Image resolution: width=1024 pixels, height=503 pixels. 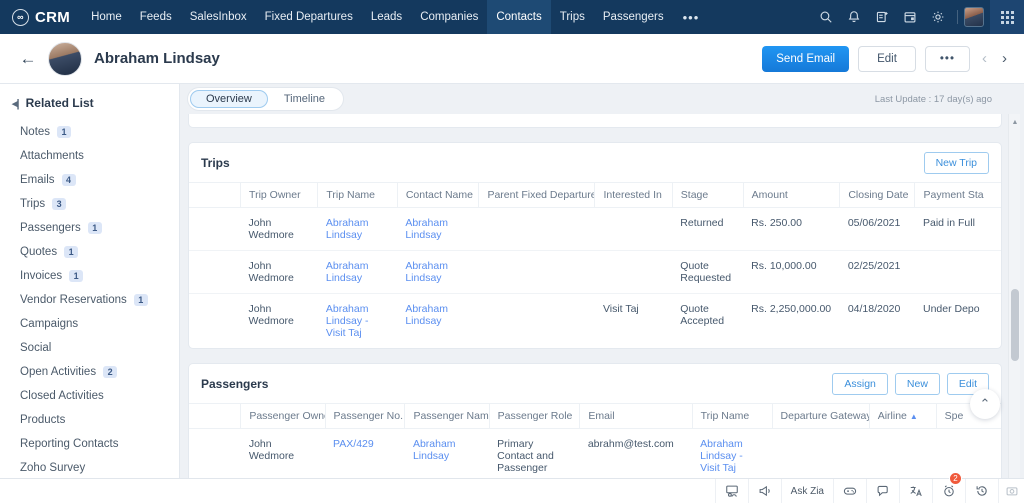 What do you see at coordinates (633, 195) in the screenshot?
I see `column-header-interested-in: Interested In` at bounding box center [633, 195].